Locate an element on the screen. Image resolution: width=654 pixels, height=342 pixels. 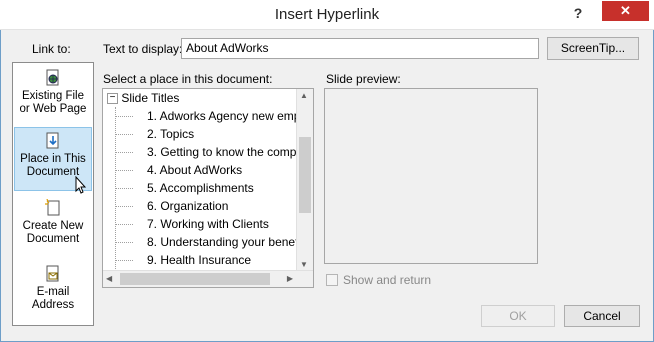
dialog-title: Insert Hyperlink is located at coordinates (327, 14).